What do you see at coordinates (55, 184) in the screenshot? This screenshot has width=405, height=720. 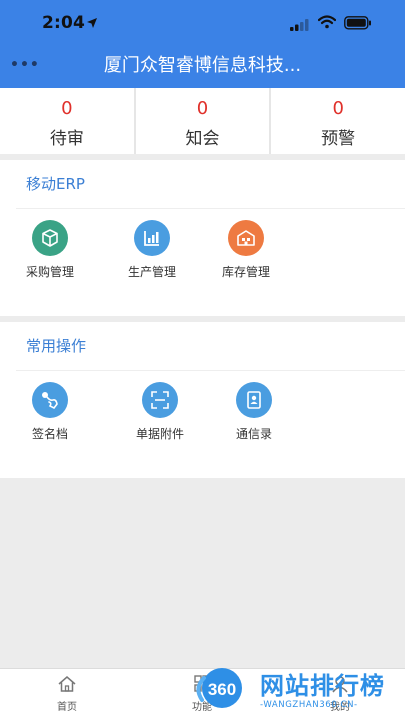 I see `section-title: 移动ERP` at bounding box center [55, 184].